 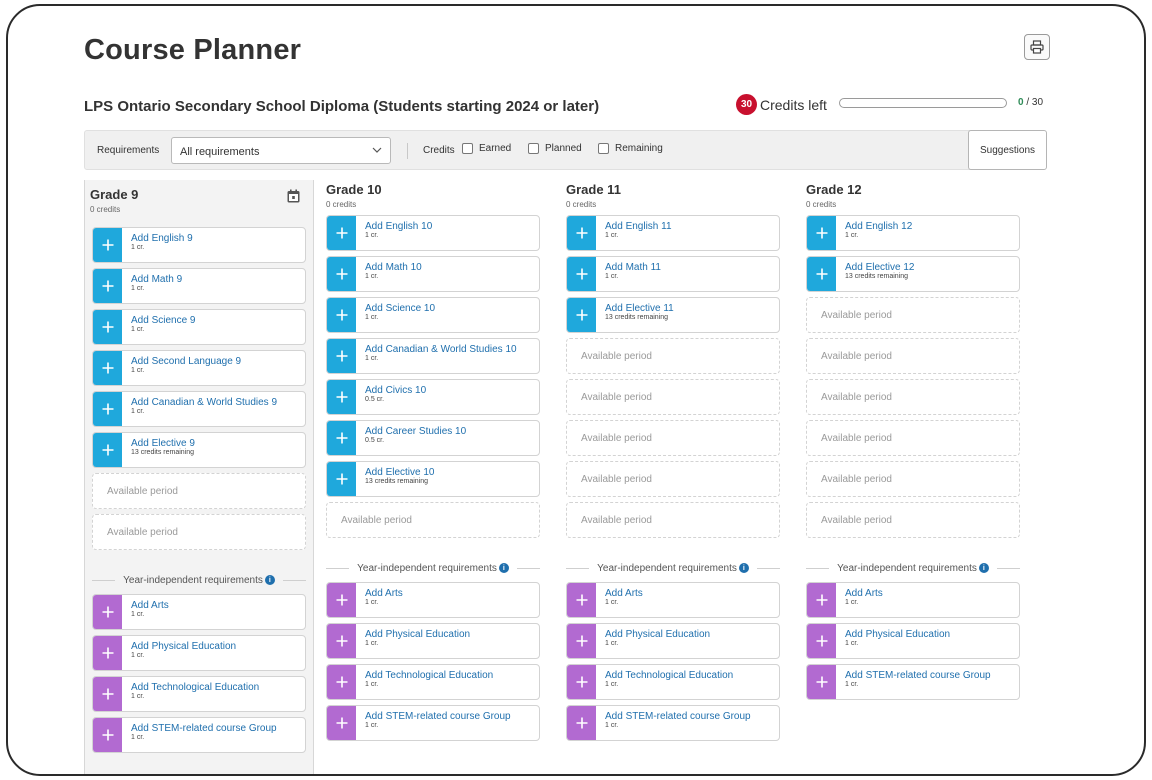 What do you see at coordinates (441, 349) in the screenshot?
I see `course-label: Add Canadian & World Studies 10` at bounding box center [441, 349].